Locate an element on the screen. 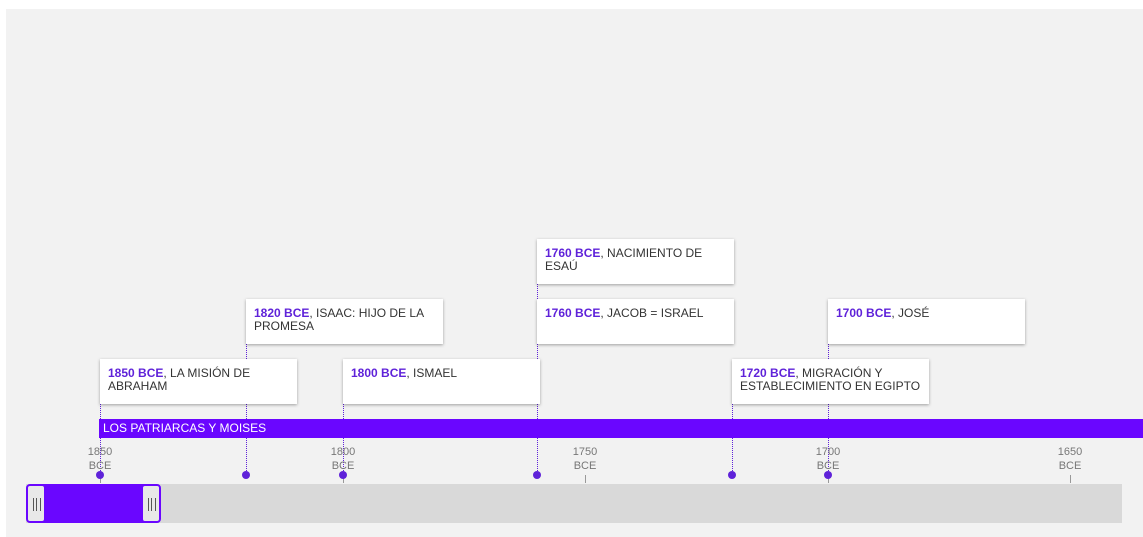 This screenshot has width=1143, height=537. event-connector is located at coordinates (732, 439).